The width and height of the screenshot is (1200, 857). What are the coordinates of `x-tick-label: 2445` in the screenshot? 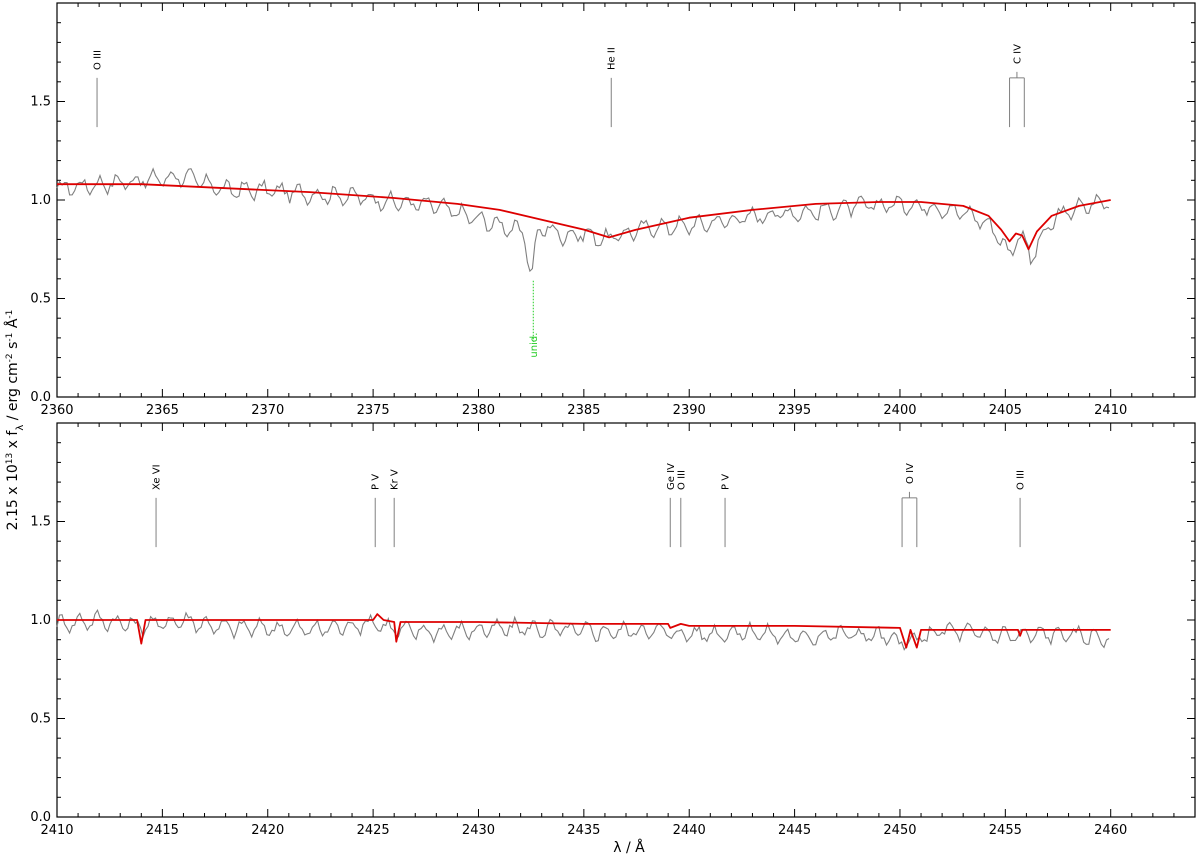 It's located at (794, 830).